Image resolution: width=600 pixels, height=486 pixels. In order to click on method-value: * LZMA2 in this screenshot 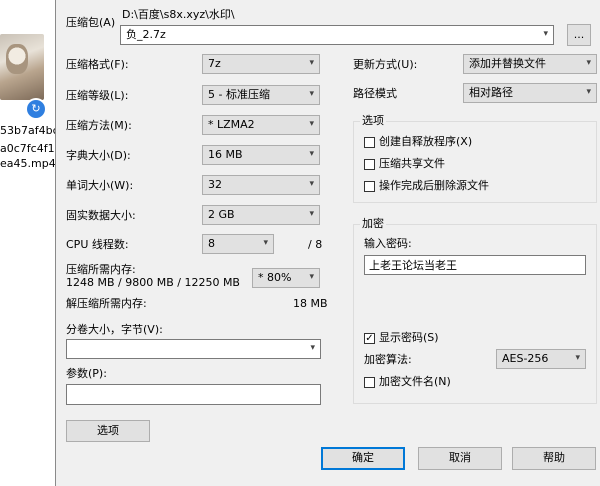, I will do `click(231, 124)`.